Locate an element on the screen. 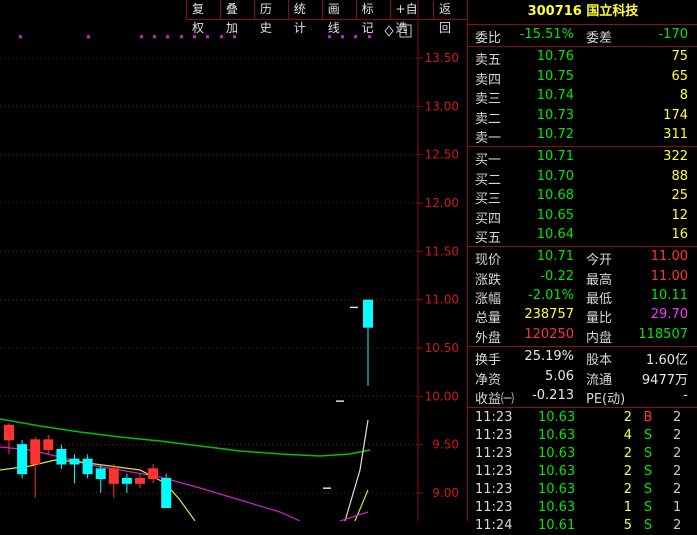 This screenshot has height=535, width=697. low-price: 10.11 is located at coordinates (669, 296).